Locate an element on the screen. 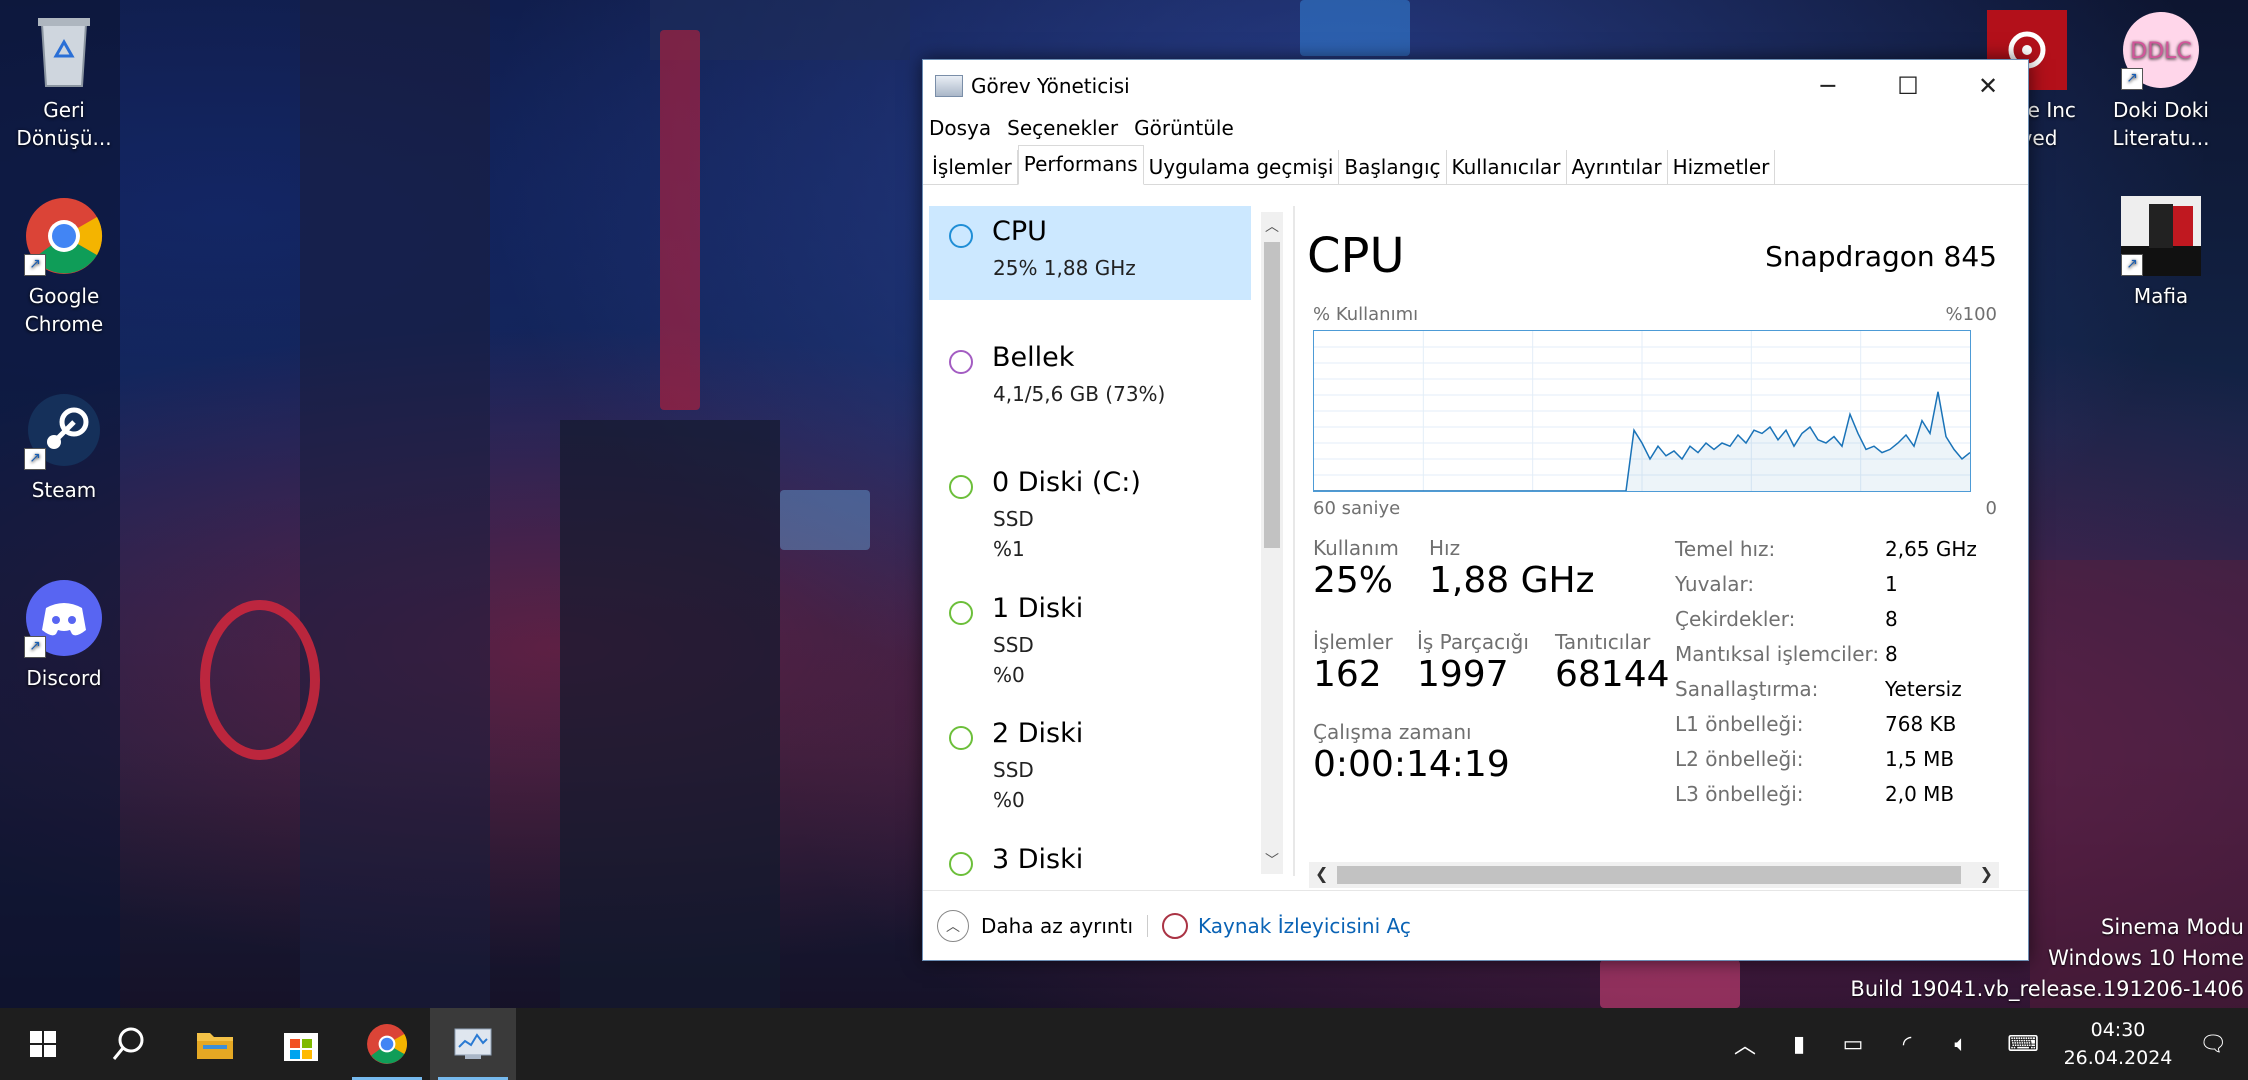 The height and width of the screenshot is (1080, 2248). stat-uptime-label: Çalışma zamanı is located at coordinates (1392, 732).